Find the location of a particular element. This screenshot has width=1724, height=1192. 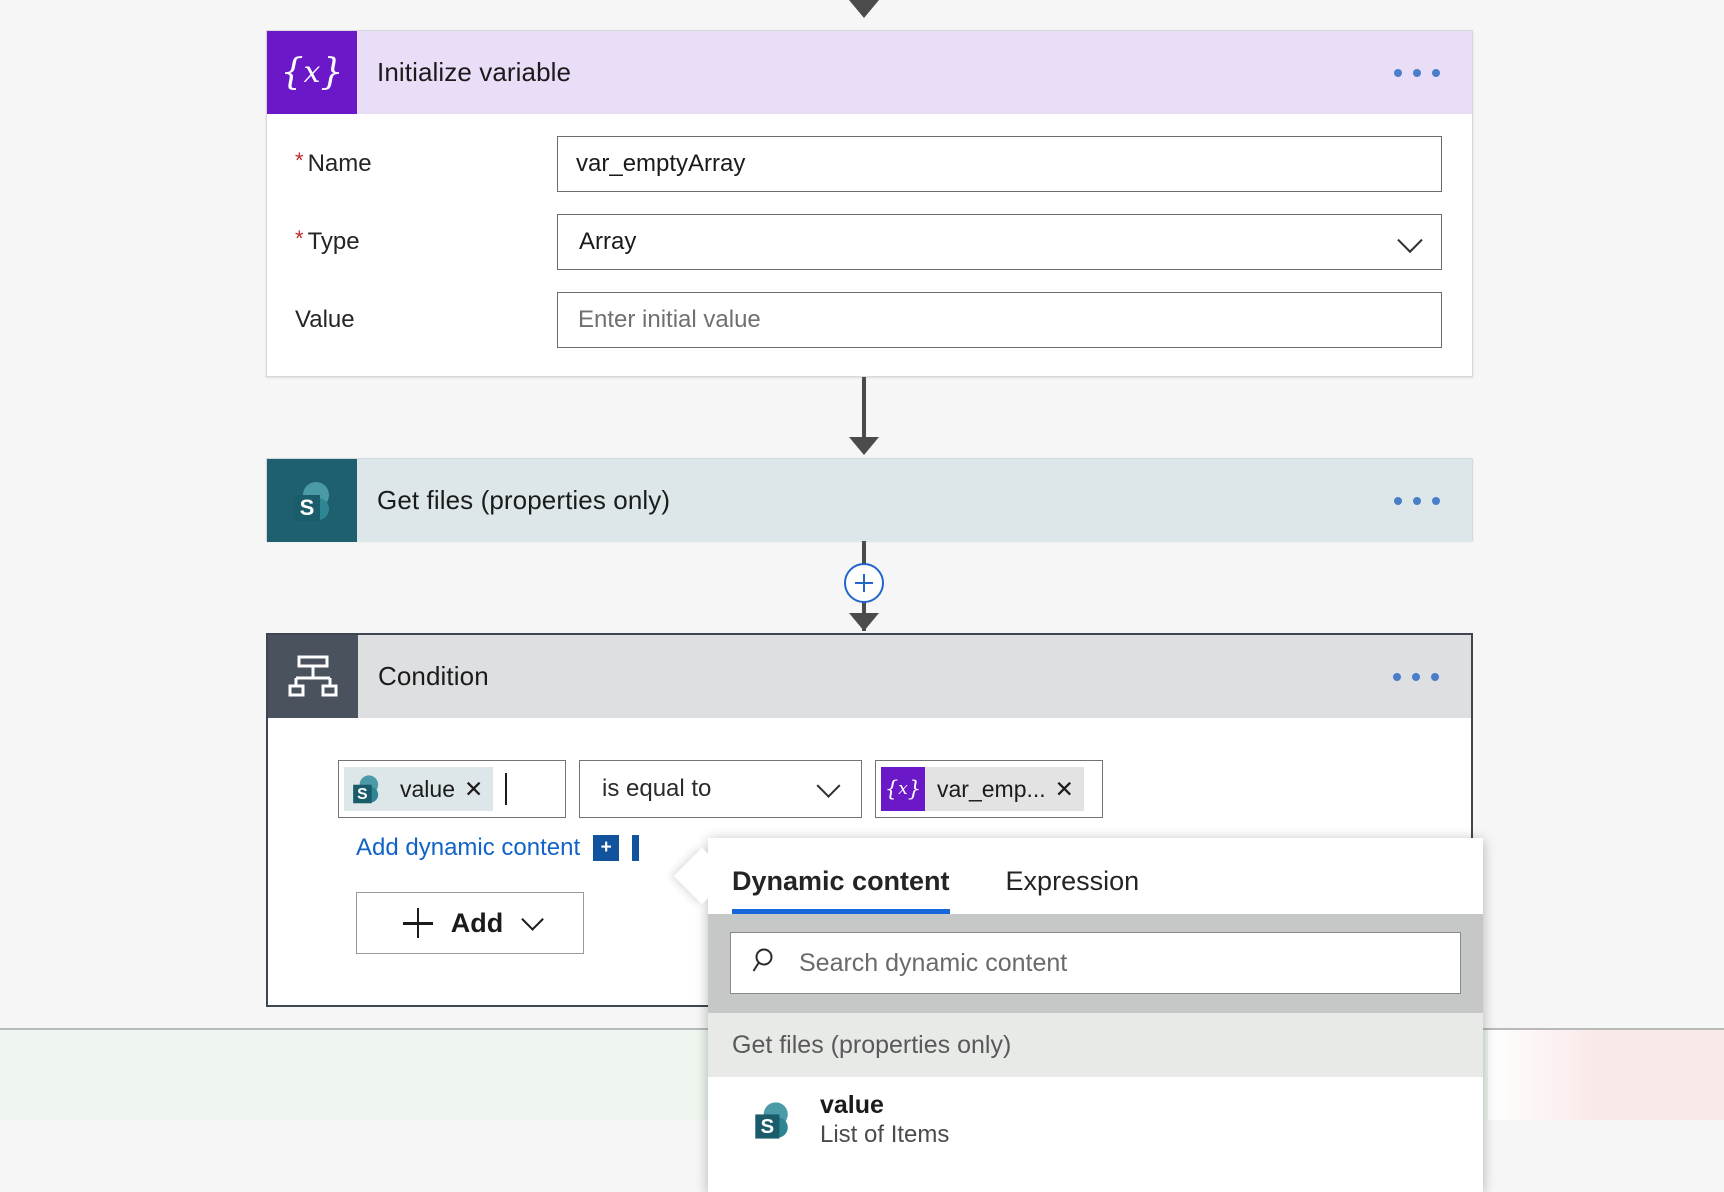

card-header-get-files: S Get files (properties only) is located at coordinates (869, 500).